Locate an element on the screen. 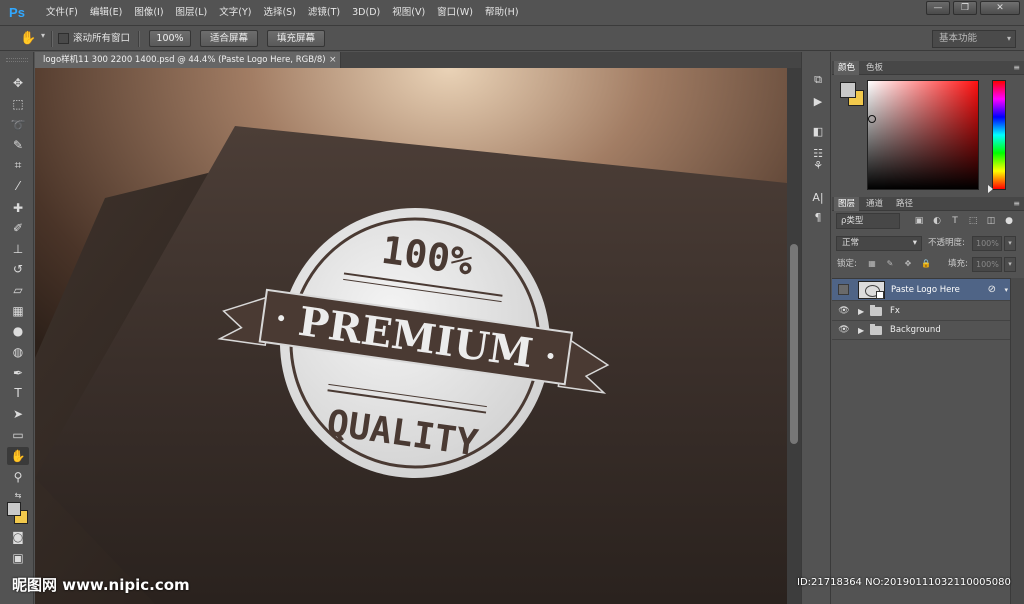 This screenshot has height=604, width=1024. tab-layers: 图层 is located at coordinates (847, 204).